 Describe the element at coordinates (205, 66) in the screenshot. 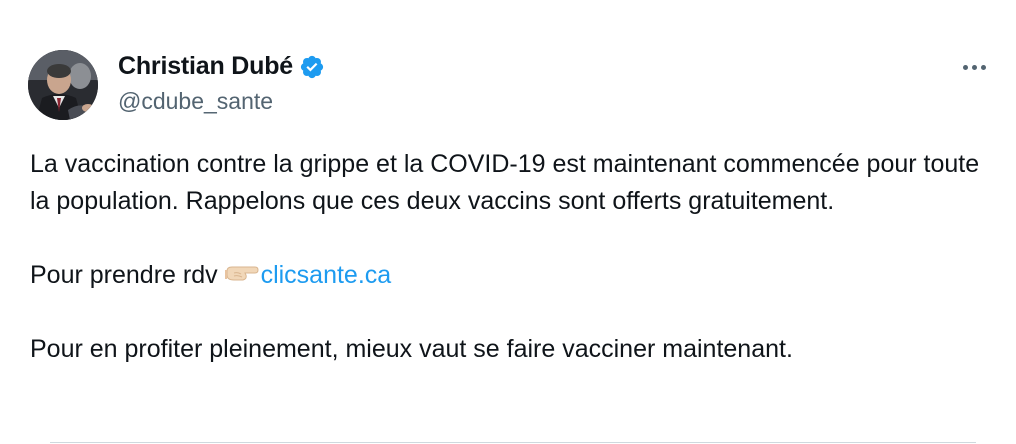

I see `display-name: Christian Dubé` at that location.